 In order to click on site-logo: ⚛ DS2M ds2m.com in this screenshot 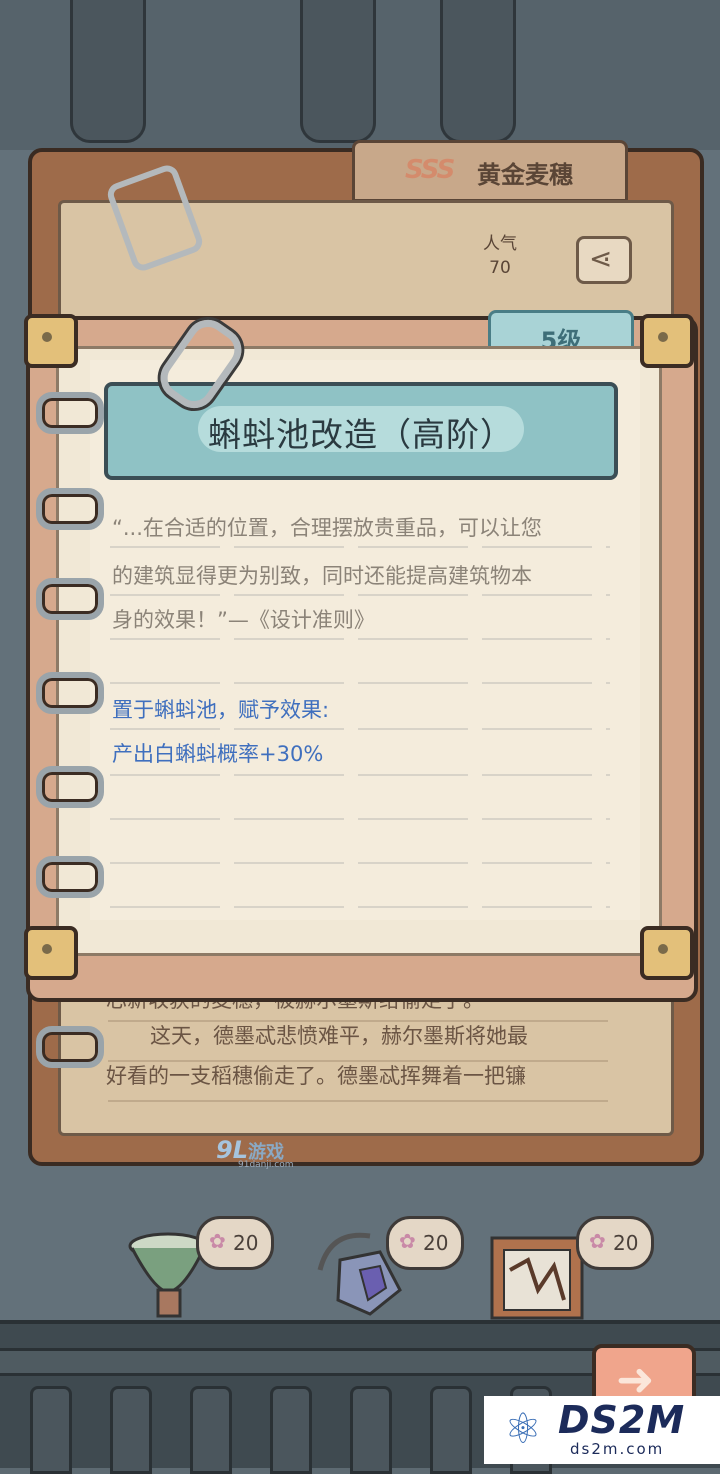, I will do `click(602, 1430)`.